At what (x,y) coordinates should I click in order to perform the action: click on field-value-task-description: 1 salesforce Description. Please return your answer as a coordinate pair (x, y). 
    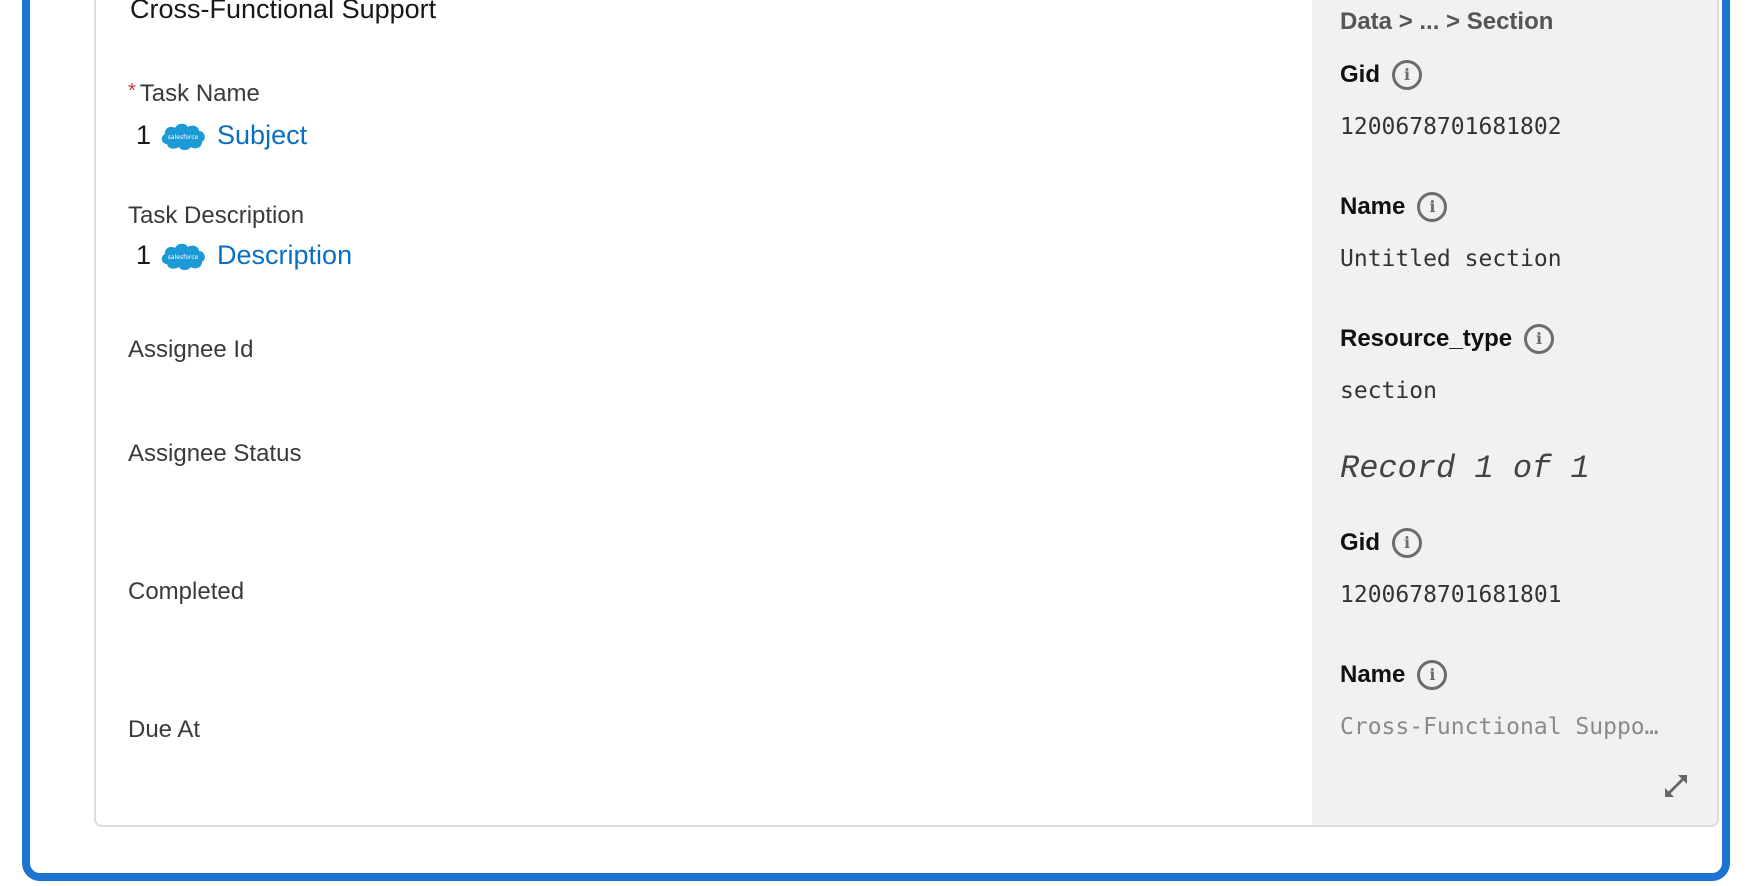
    Looking at the image, I should click on (244, 255).